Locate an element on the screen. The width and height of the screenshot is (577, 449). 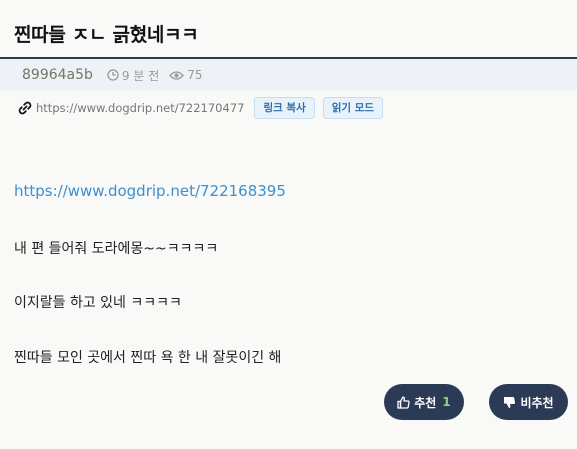
thumbs-down-icon is located at coordinates (510, 402).